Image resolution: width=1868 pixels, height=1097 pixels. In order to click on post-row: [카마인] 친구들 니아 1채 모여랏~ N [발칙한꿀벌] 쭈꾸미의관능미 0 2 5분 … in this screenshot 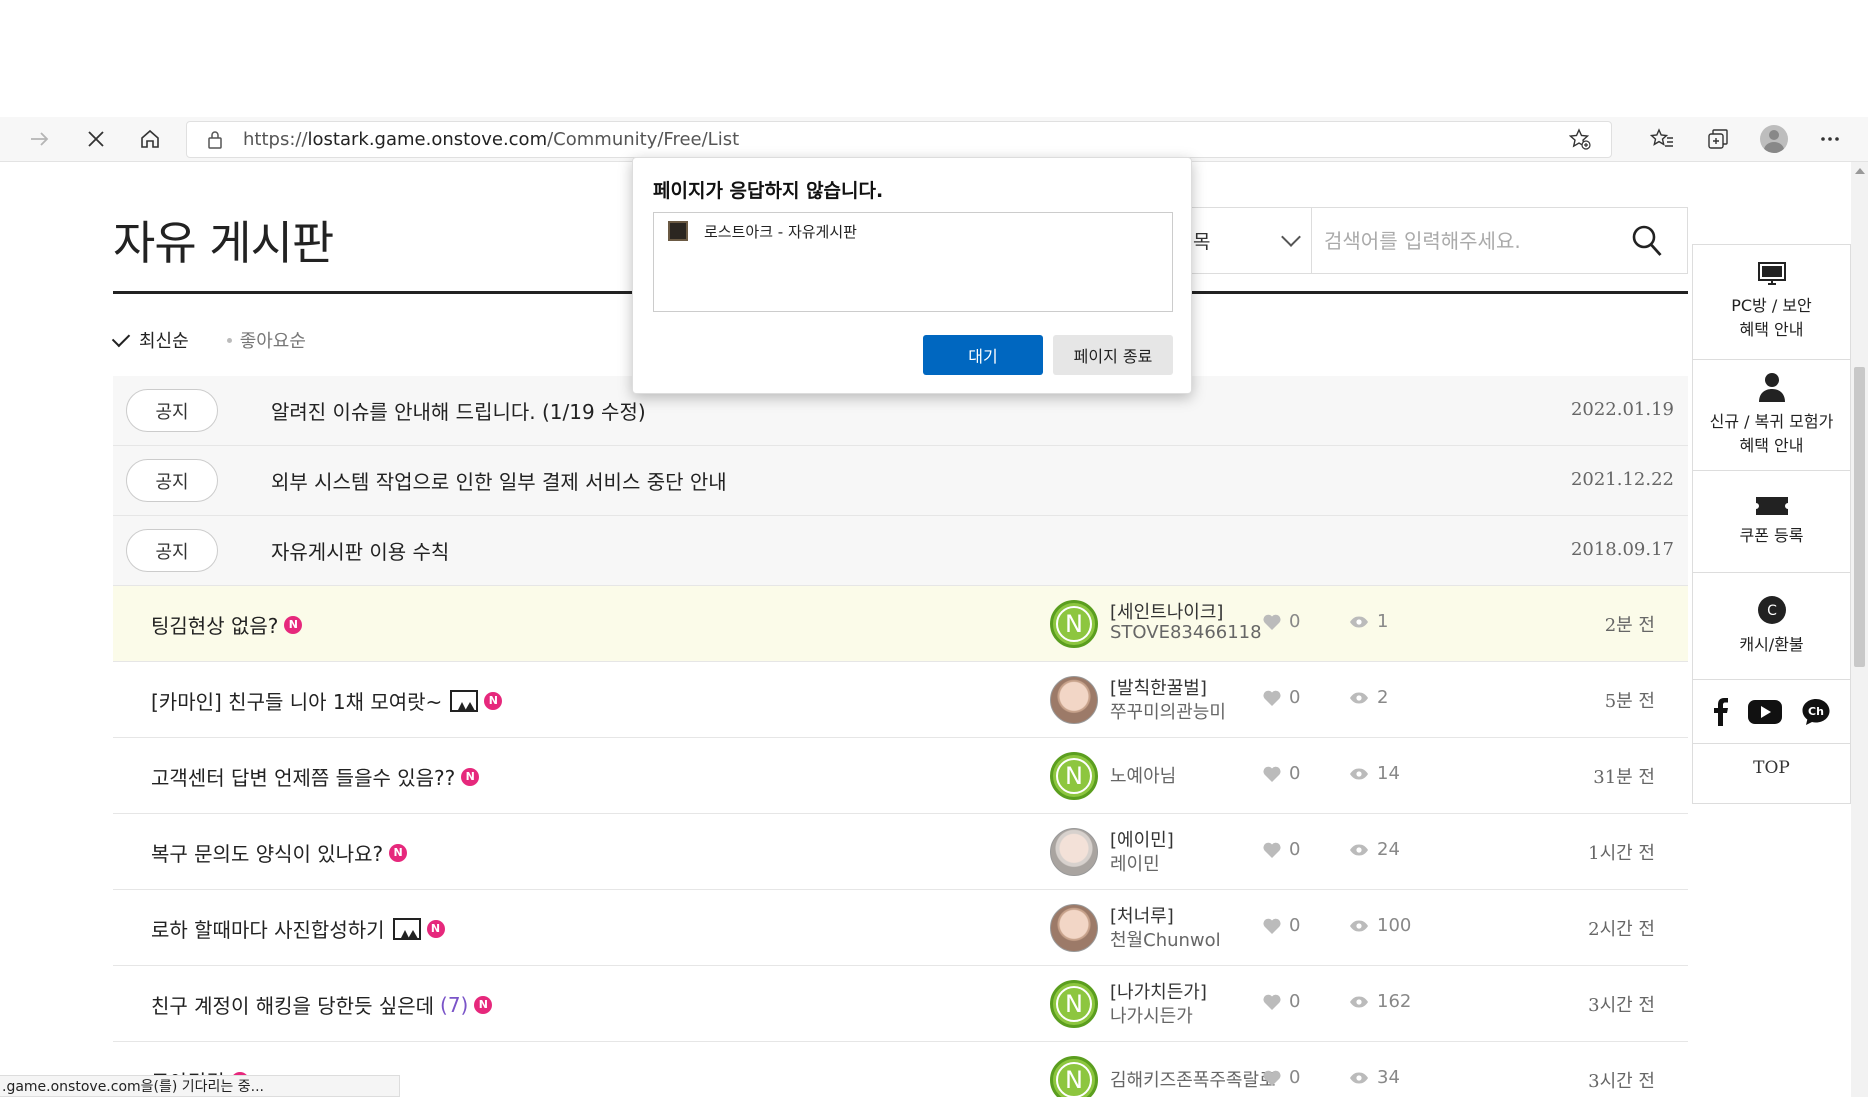, I will do `click(900, 700)`.